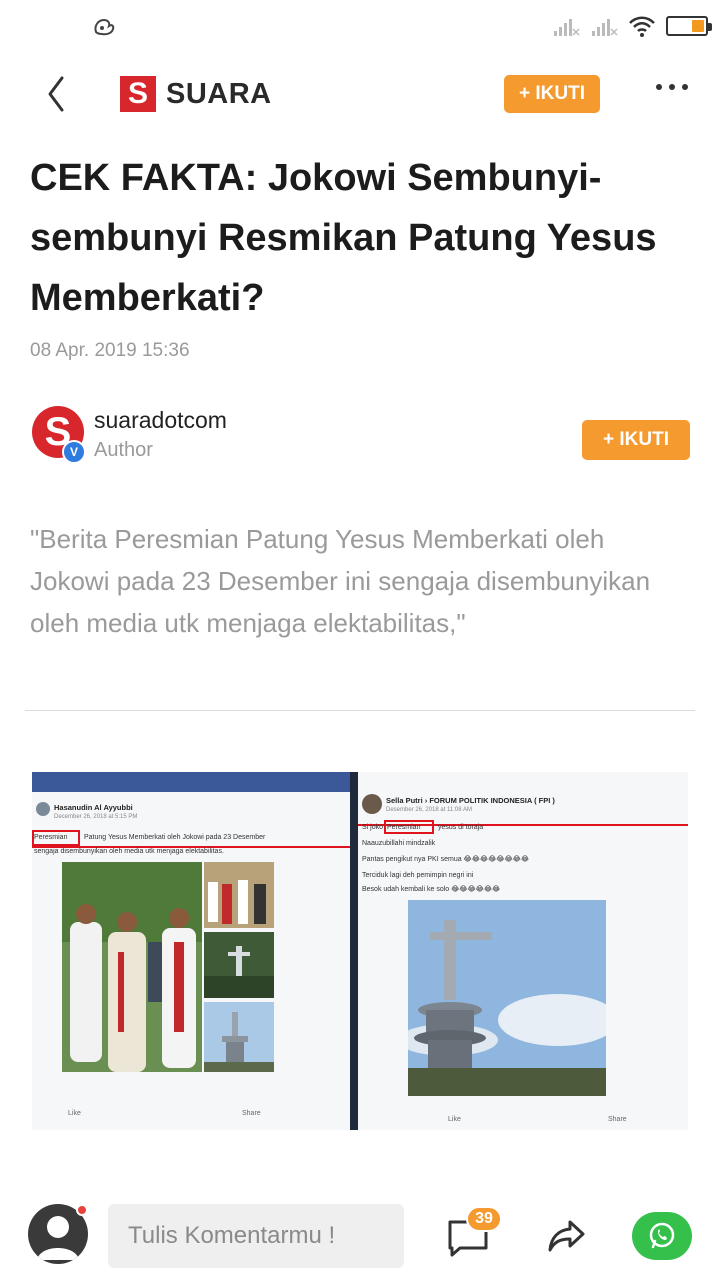  Describe the element at coordinates (74, 452) in the screenshot. I see `verified-badge-icon: V` at that location.